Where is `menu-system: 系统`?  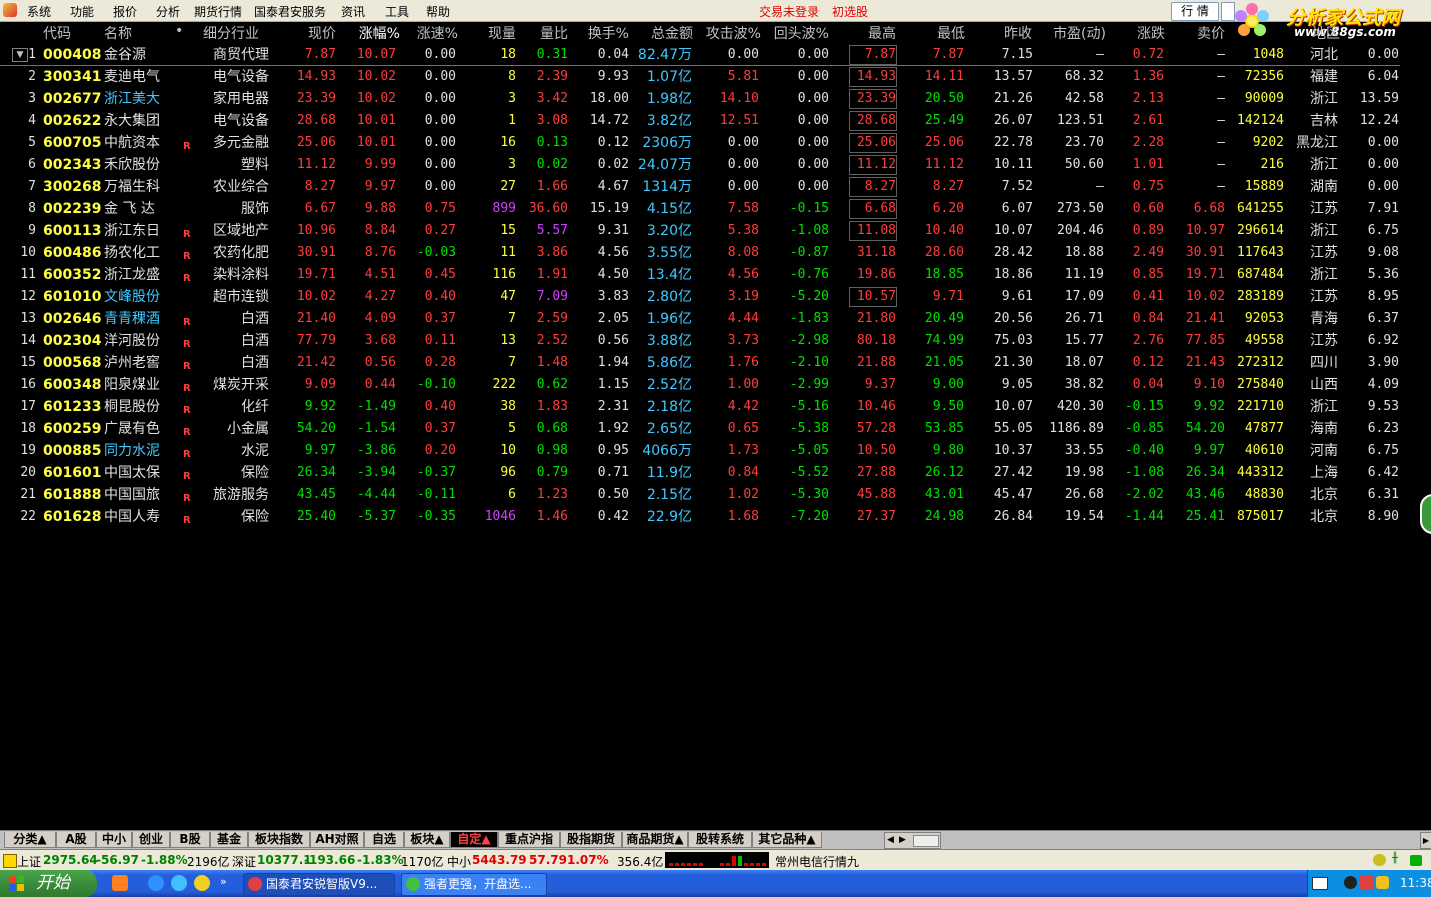
menu-system: 系统 is located at coordinates (39, 11).